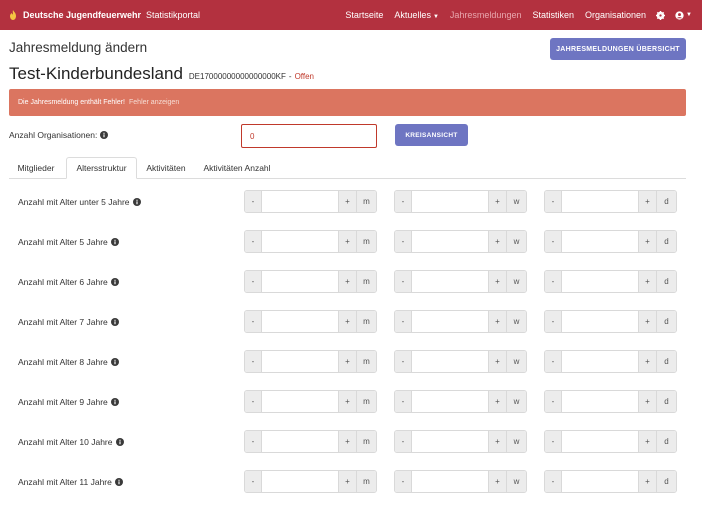  Describe the element at coordinates (553, 15) in the screenshot. I see `nav-statistiken: Statistiken` at that location.